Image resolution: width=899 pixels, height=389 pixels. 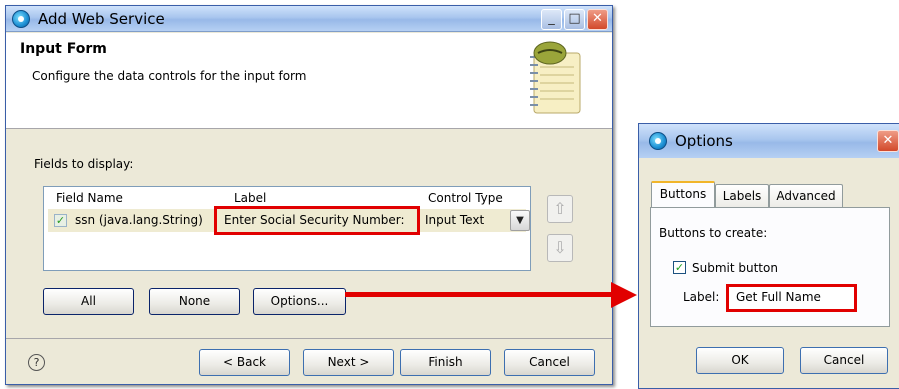 I want to click on help-icon: ?, so click(x=36, y=362).